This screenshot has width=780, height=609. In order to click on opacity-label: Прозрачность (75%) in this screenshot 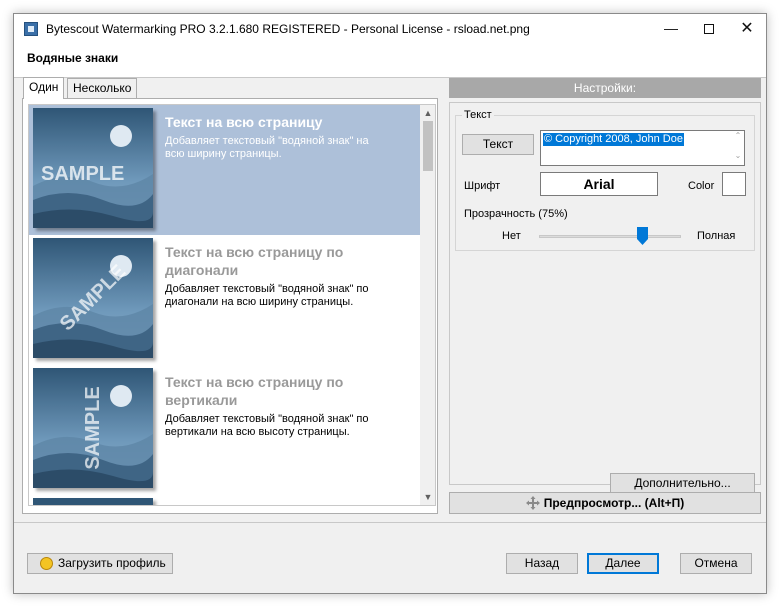, I will do `click(516, 214)`.